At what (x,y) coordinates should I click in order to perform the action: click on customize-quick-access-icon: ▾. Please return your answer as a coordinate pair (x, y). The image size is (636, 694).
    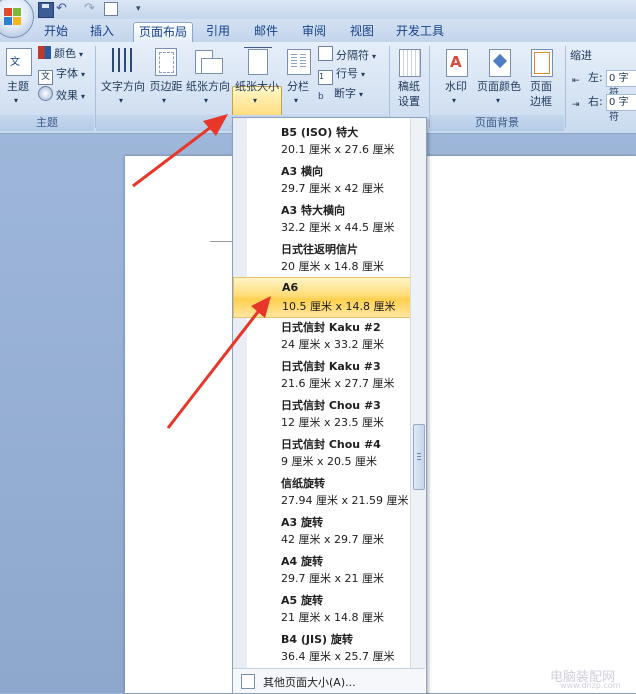
    Looking at the image, I should click on (143, 9).